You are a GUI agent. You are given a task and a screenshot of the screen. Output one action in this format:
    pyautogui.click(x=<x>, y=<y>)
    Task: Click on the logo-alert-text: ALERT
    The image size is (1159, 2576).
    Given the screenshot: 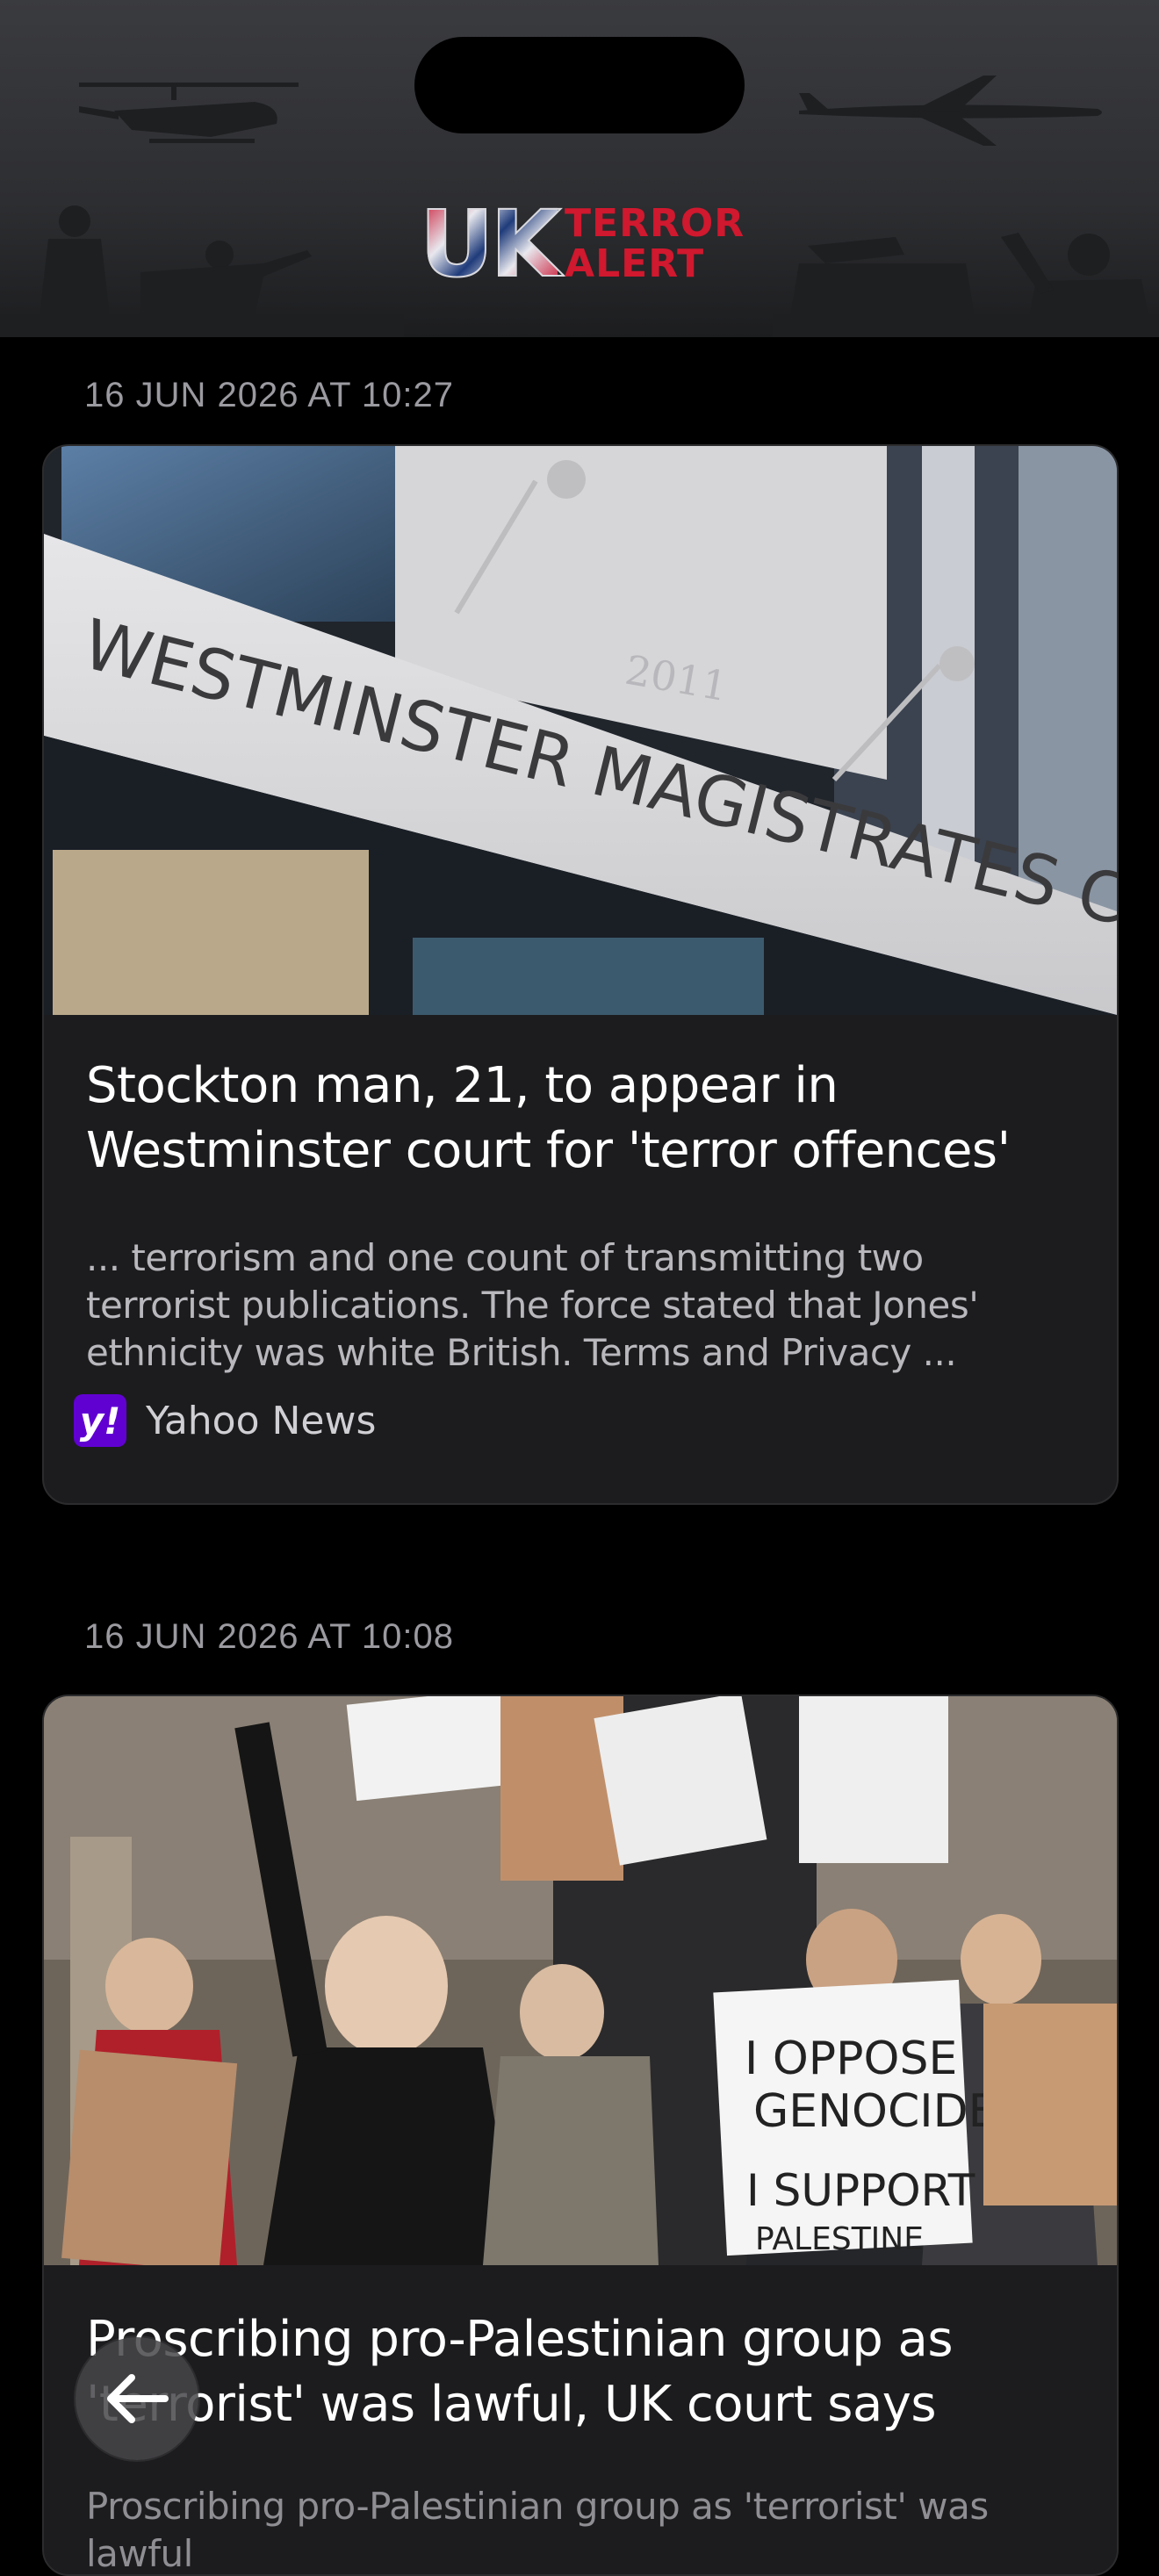 What is the action you would take?
    pyautogui.click(x=635, y=263)
    